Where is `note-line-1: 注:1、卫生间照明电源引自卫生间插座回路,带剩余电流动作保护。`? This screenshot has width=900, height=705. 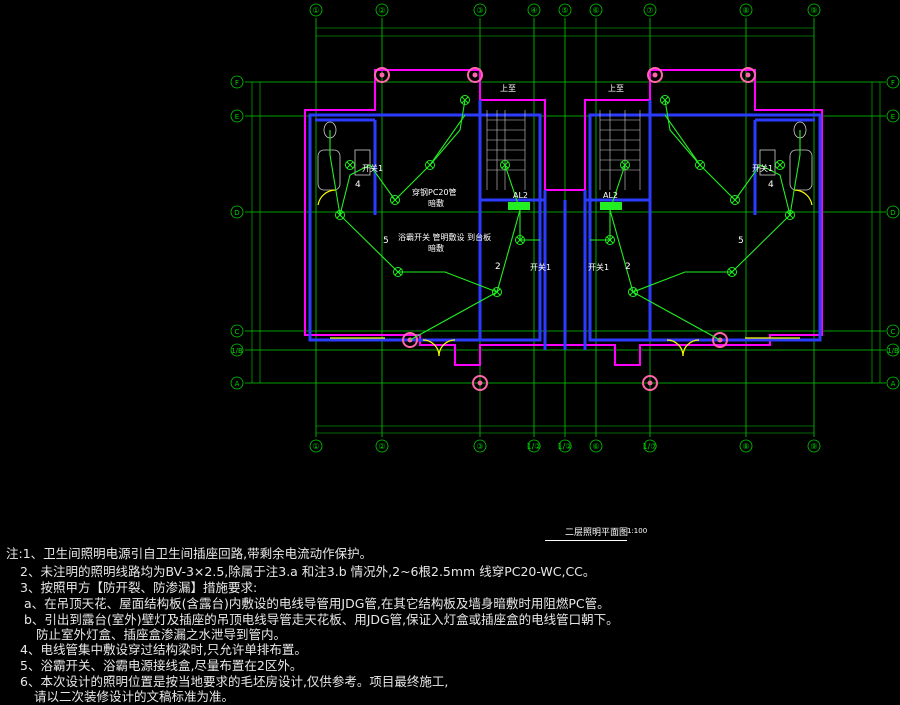 note-line-1: 注:1、卫生间照明电源引自卫生间插座回路,带剩余电流动作保护。 is located at coordinates (189, 553).